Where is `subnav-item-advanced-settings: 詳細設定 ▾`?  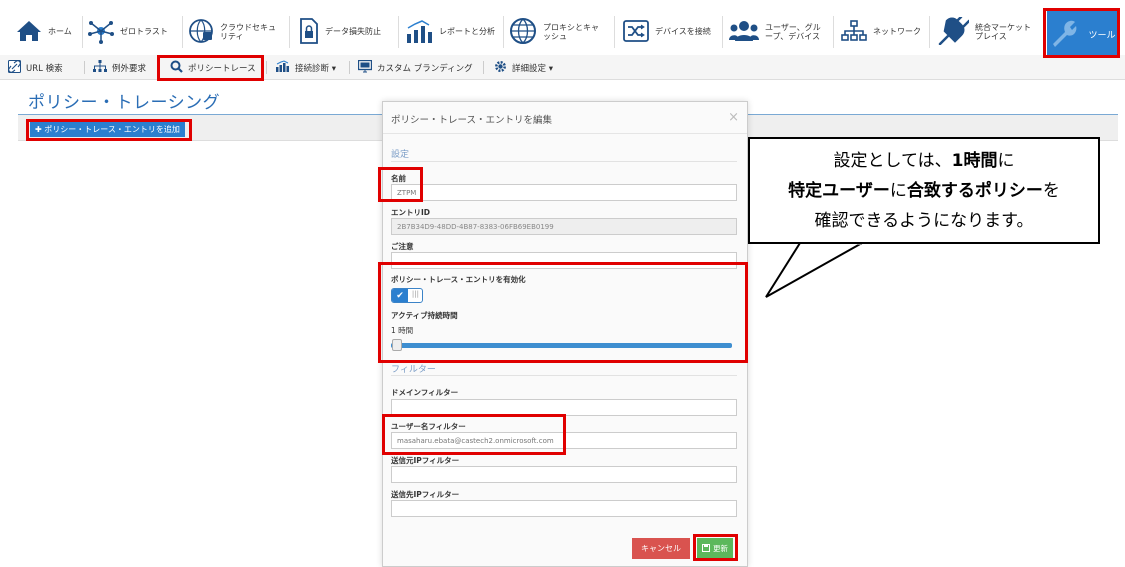 subnav-item-advanced-settings: 詳細設定 ▾ is located at coordinates (523, 67).